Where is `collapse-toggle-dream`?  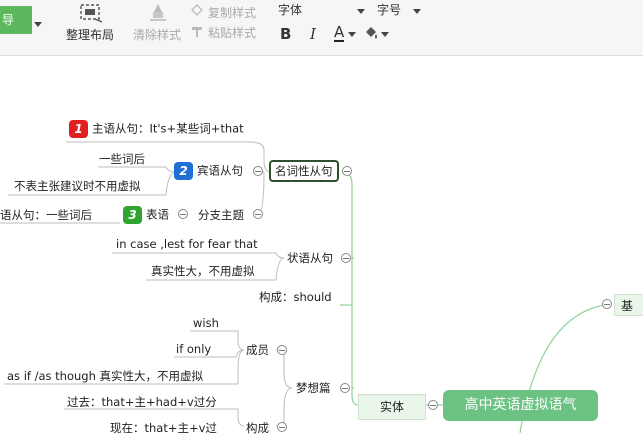
collapse-toggle-dream is located at coordinates (345, 388).